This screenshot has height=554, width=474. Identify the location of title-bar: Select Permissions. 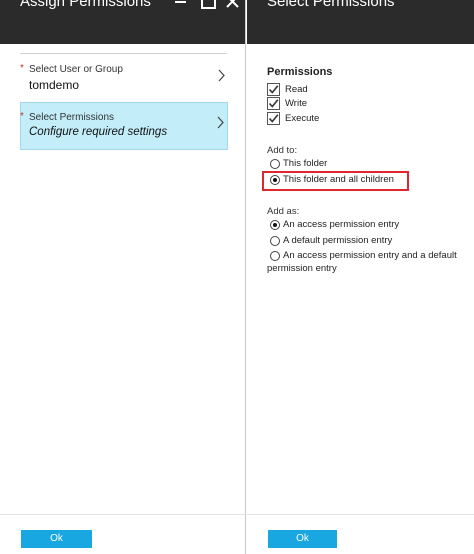
(360, 22).